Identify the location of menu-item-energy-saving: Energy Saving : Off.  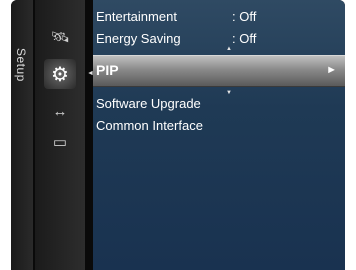
(219, 39).